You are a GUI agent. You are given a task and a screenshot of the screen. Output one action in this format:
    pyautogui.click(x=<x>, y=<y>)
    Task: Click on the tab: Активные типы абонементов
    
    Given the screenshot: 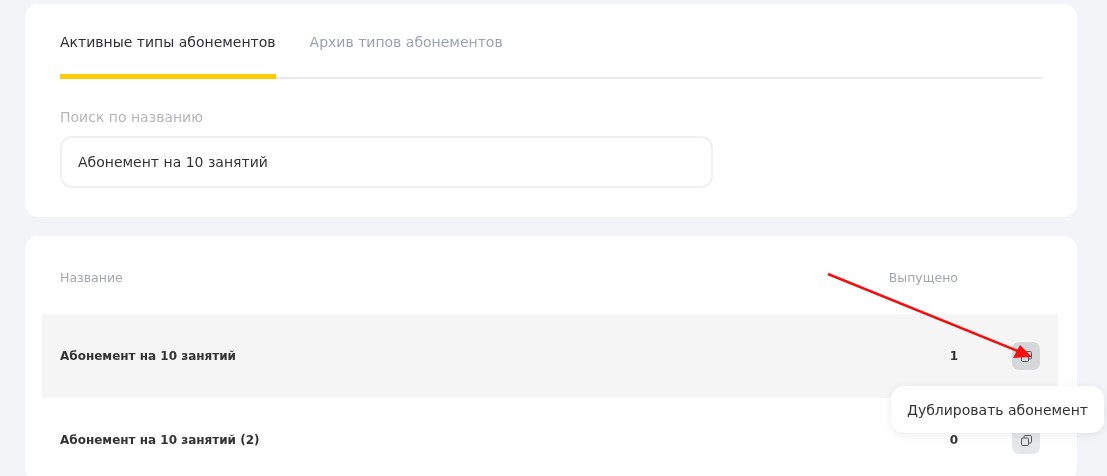 What is the action you would take?
    pyautogui.click(x=168, y=56)
    